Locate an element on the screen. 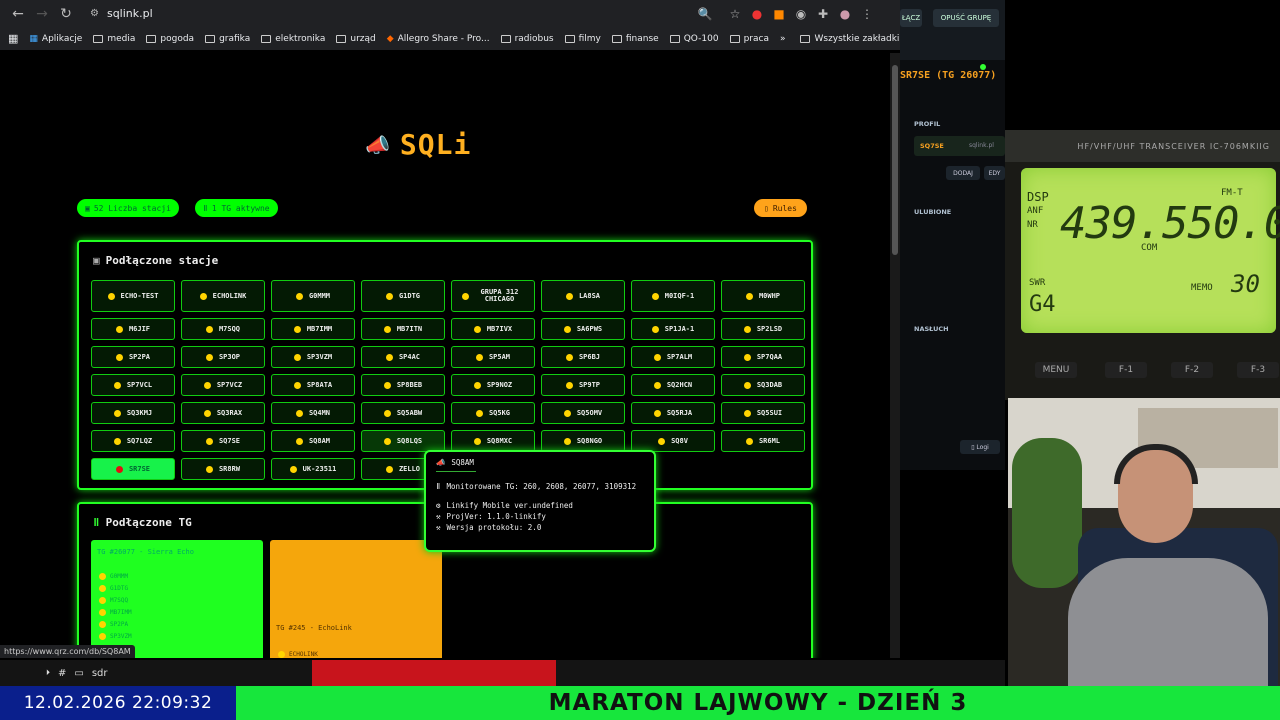 The height and width of the screenshot is (720, 1280). station-sq8v: SQ8V is located at coordinates (673, 441).